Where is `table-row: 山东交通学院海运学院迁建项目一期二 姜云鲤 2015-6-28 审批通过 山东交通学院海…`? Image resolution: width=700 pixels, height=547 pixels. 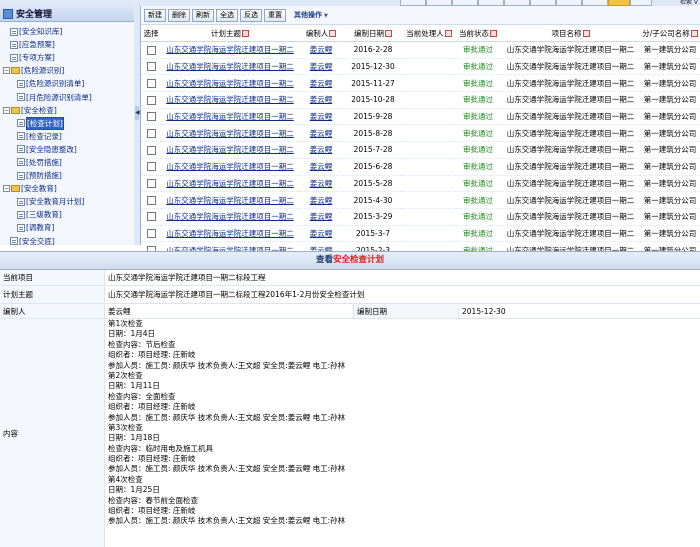 table-row: 山东交通学院海运学院迁建项目一期二 姜云鲤 2015-6-28 审批通过 山东交通学院海… is located at coordinates (420, 167).